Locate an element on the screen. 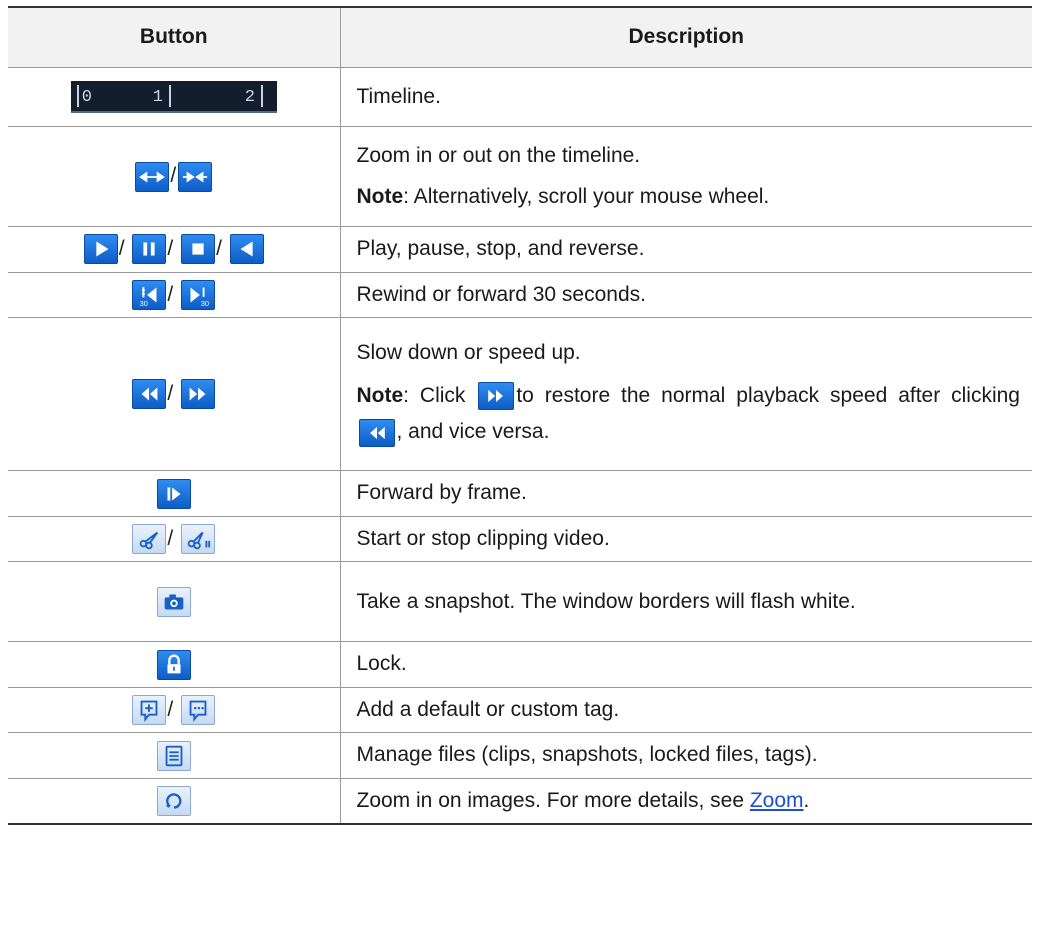 This screenshot has height=930, width=1047. table-row: 0 1 2 Timeline. is located at coordinates (520, 97).